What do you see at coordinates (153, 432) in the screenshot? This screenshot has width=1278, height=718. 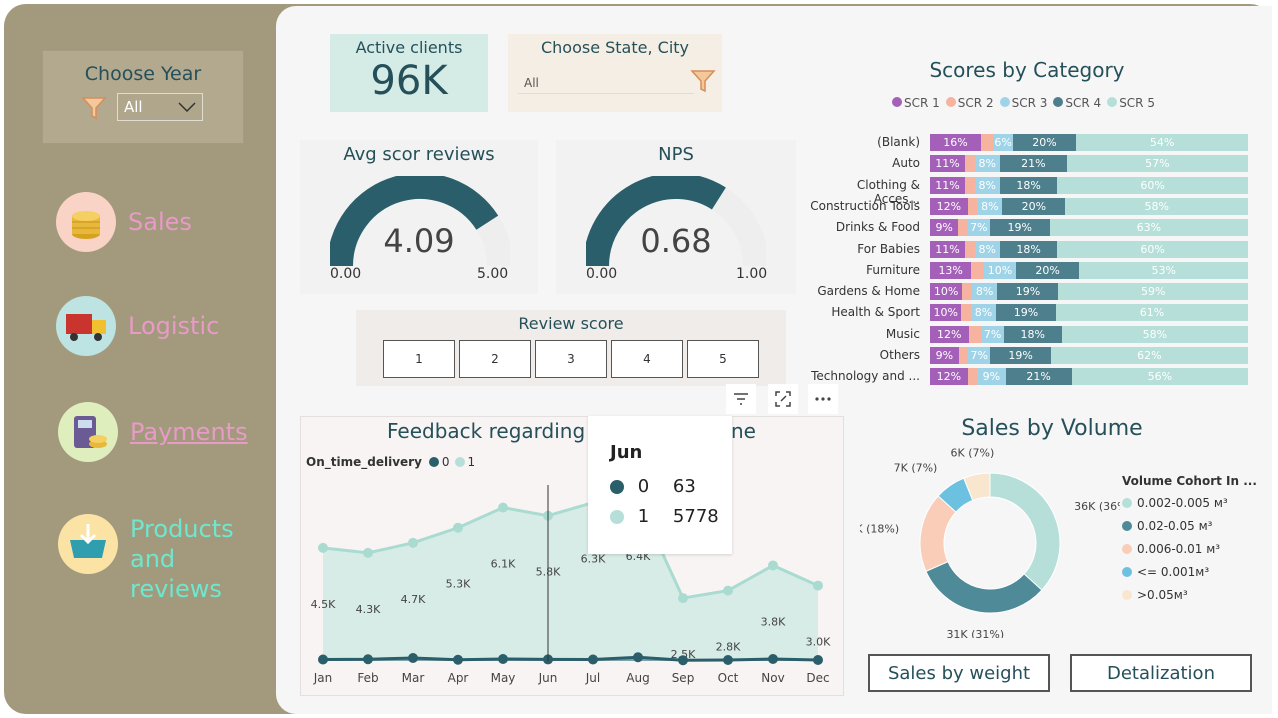 I see `nav-payments: Payments` at bounding box center [153, 432].